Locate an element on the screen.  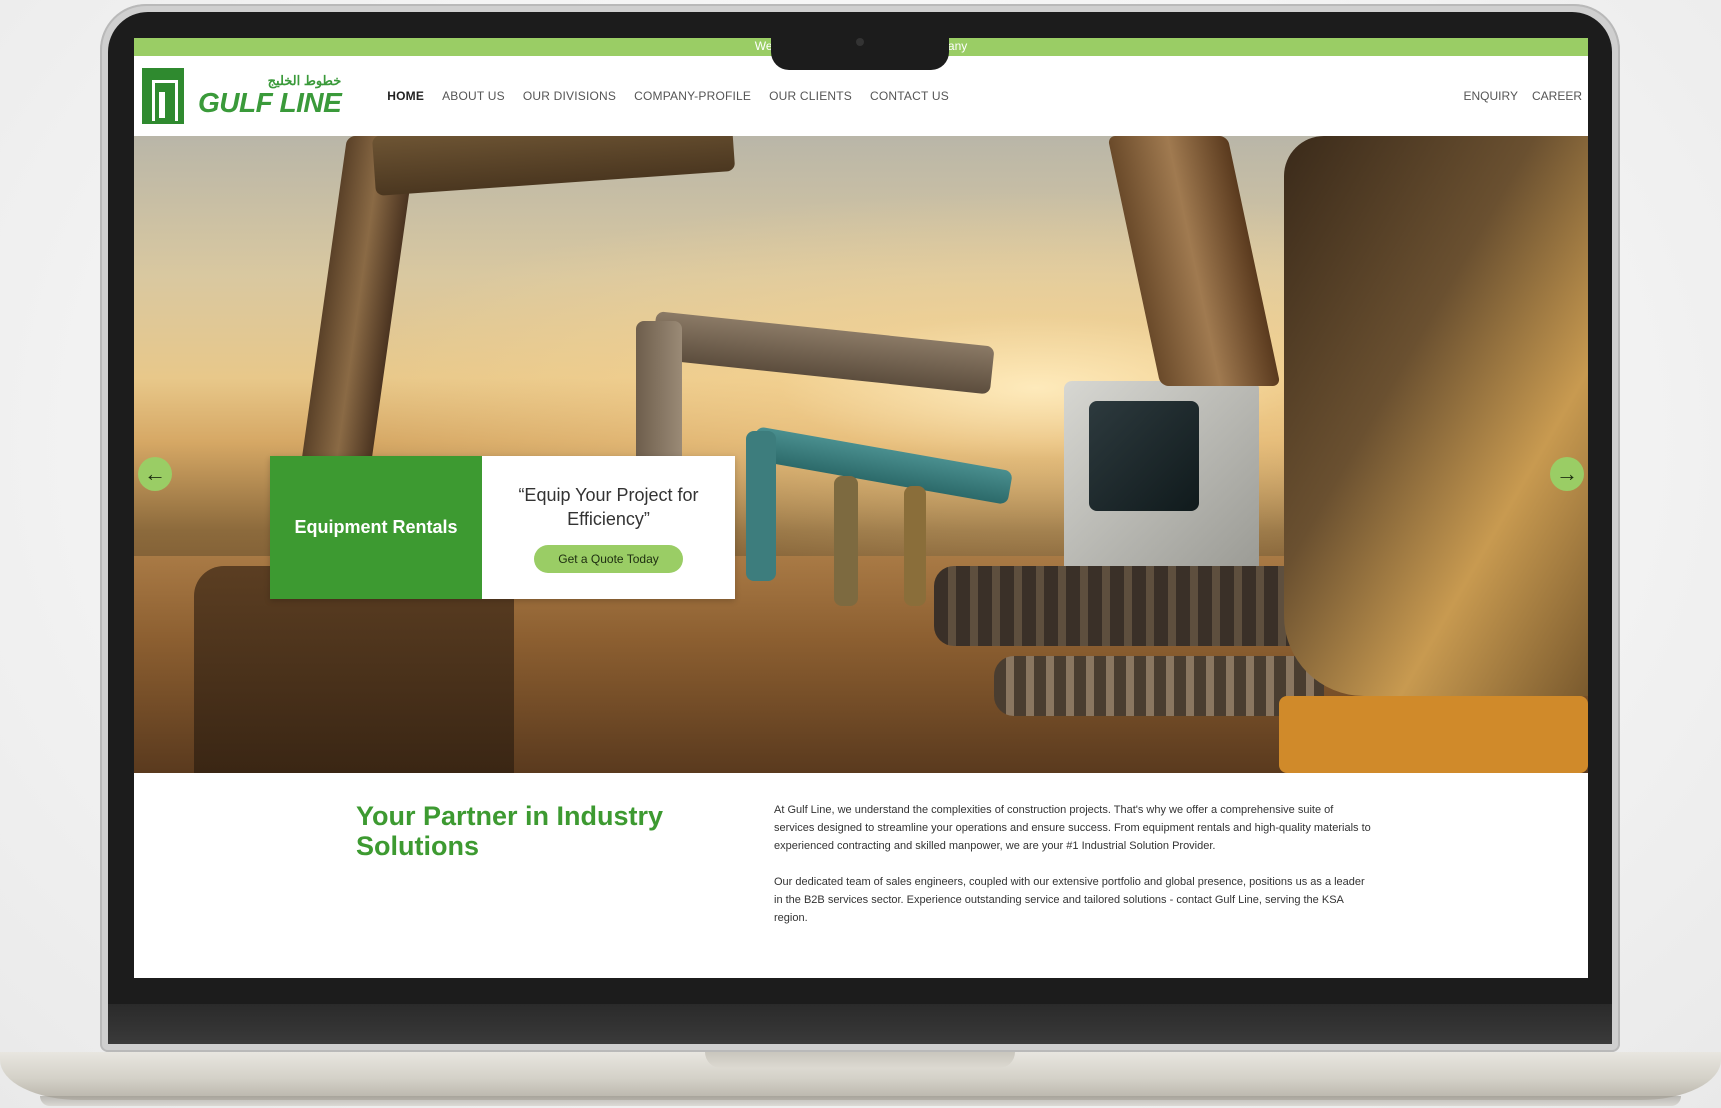
laptop-base-notch is located at coordinates (860, 1060).